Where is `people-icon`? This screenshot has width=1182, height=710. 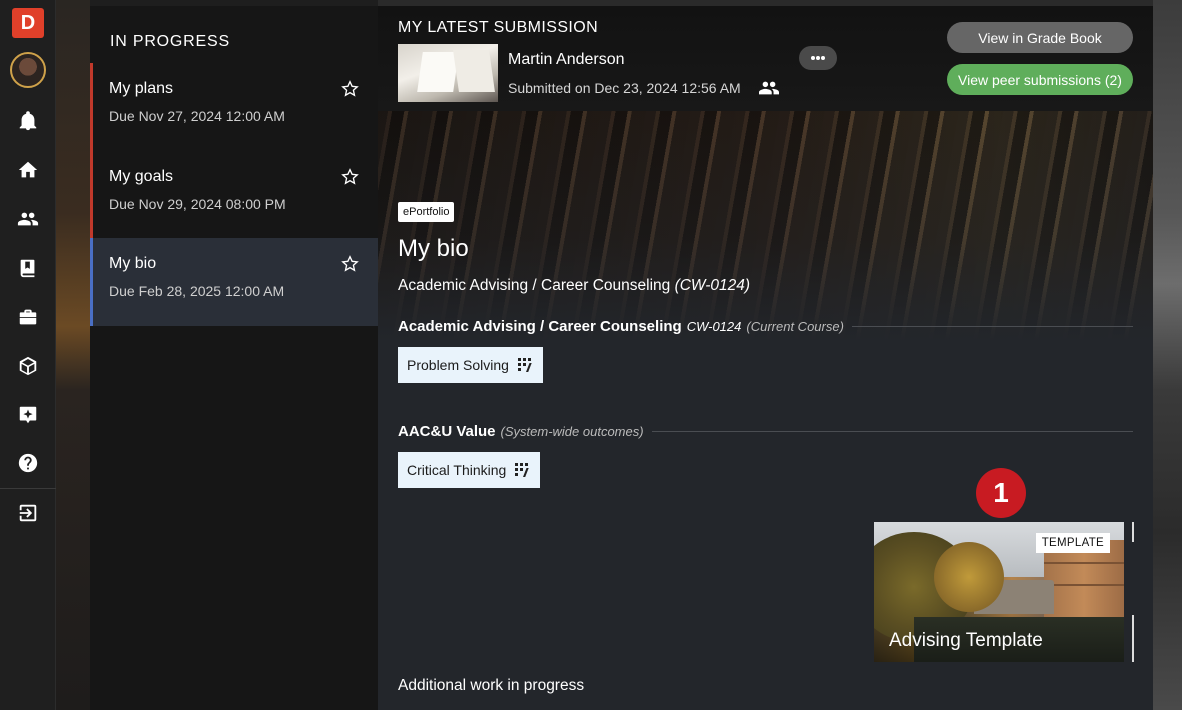 people-icon is located at coordinates (28, 219).